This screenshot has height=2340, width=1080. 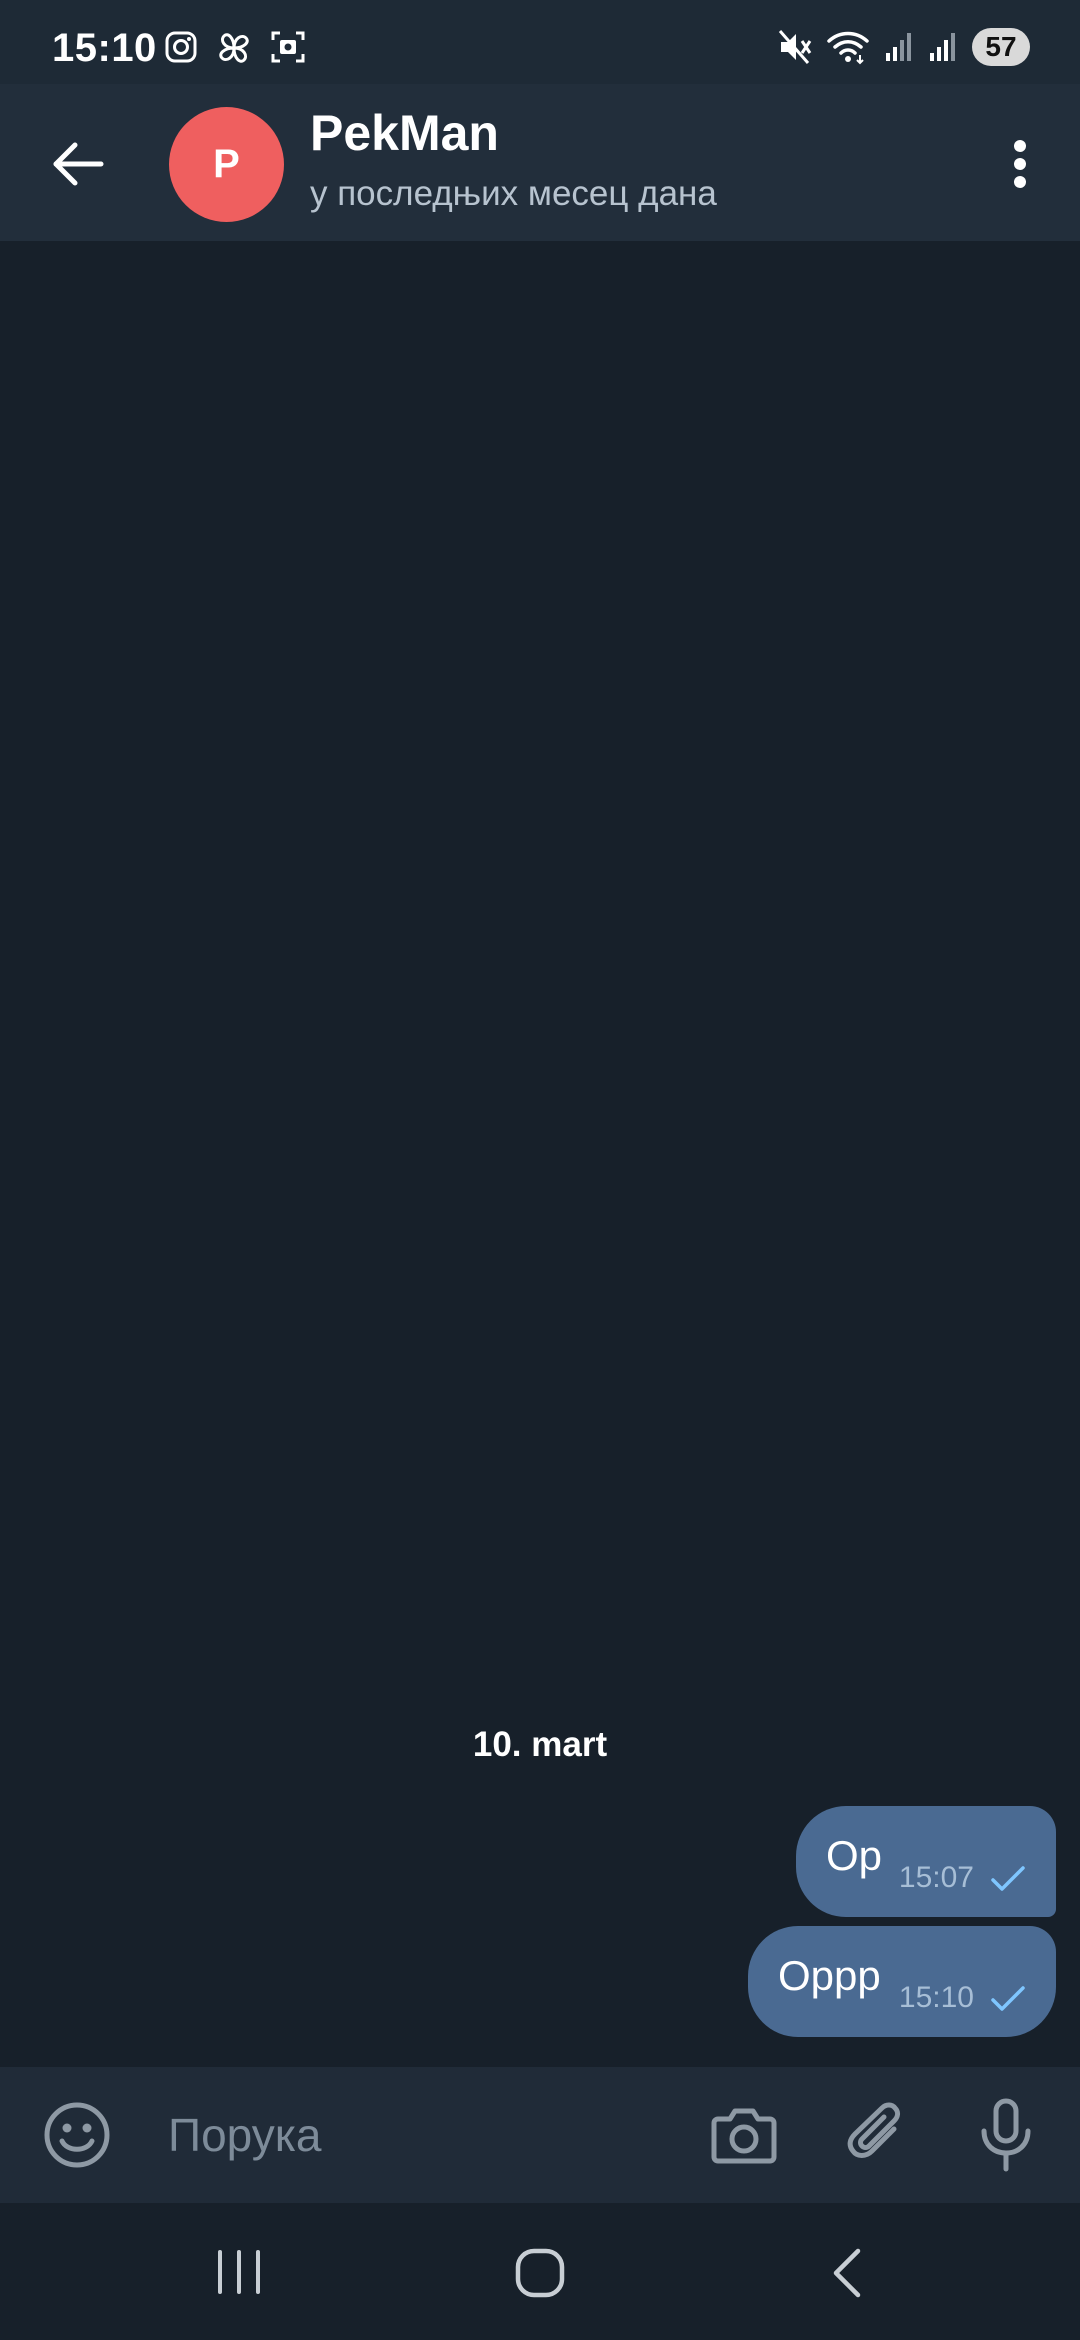 I want to click on back-button, so click(x=78, y=164).